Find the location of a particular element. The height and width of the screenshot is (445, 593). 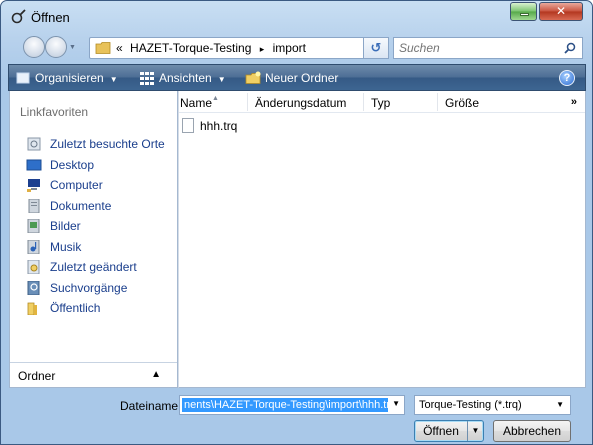

sidebar-item-computer: Computer is located at coordinates (64, 185).